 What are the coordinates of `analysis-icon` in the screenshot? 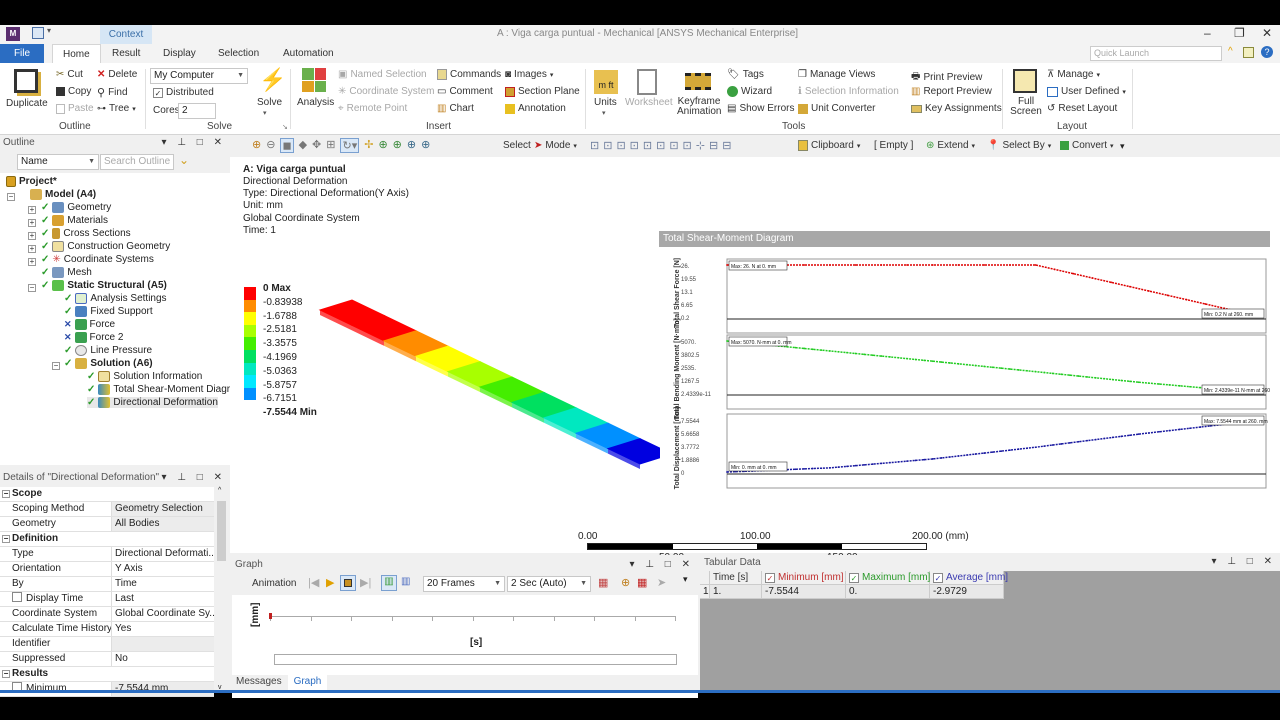 It's located at (314, 80).